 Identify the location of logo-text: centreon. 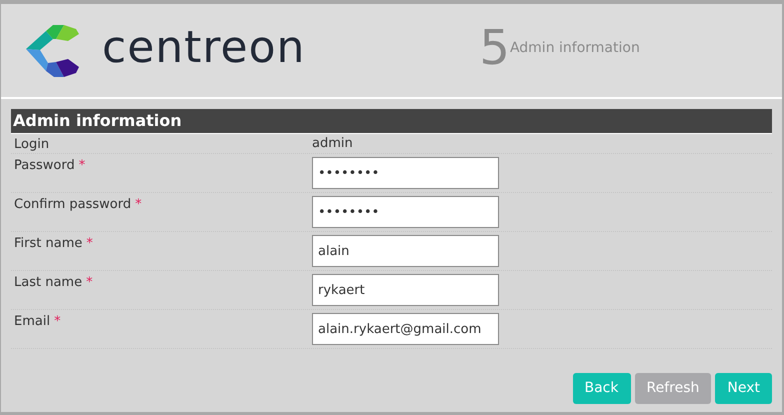
(204, 50).